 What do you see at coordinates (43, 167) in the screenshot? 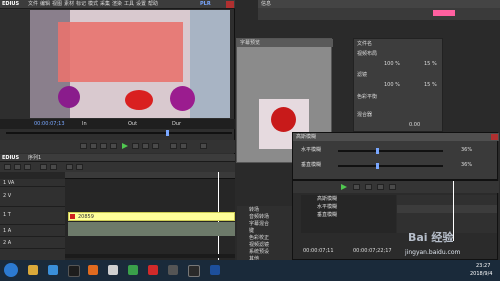
I see `undo-button` at bounding box center [43, 167].